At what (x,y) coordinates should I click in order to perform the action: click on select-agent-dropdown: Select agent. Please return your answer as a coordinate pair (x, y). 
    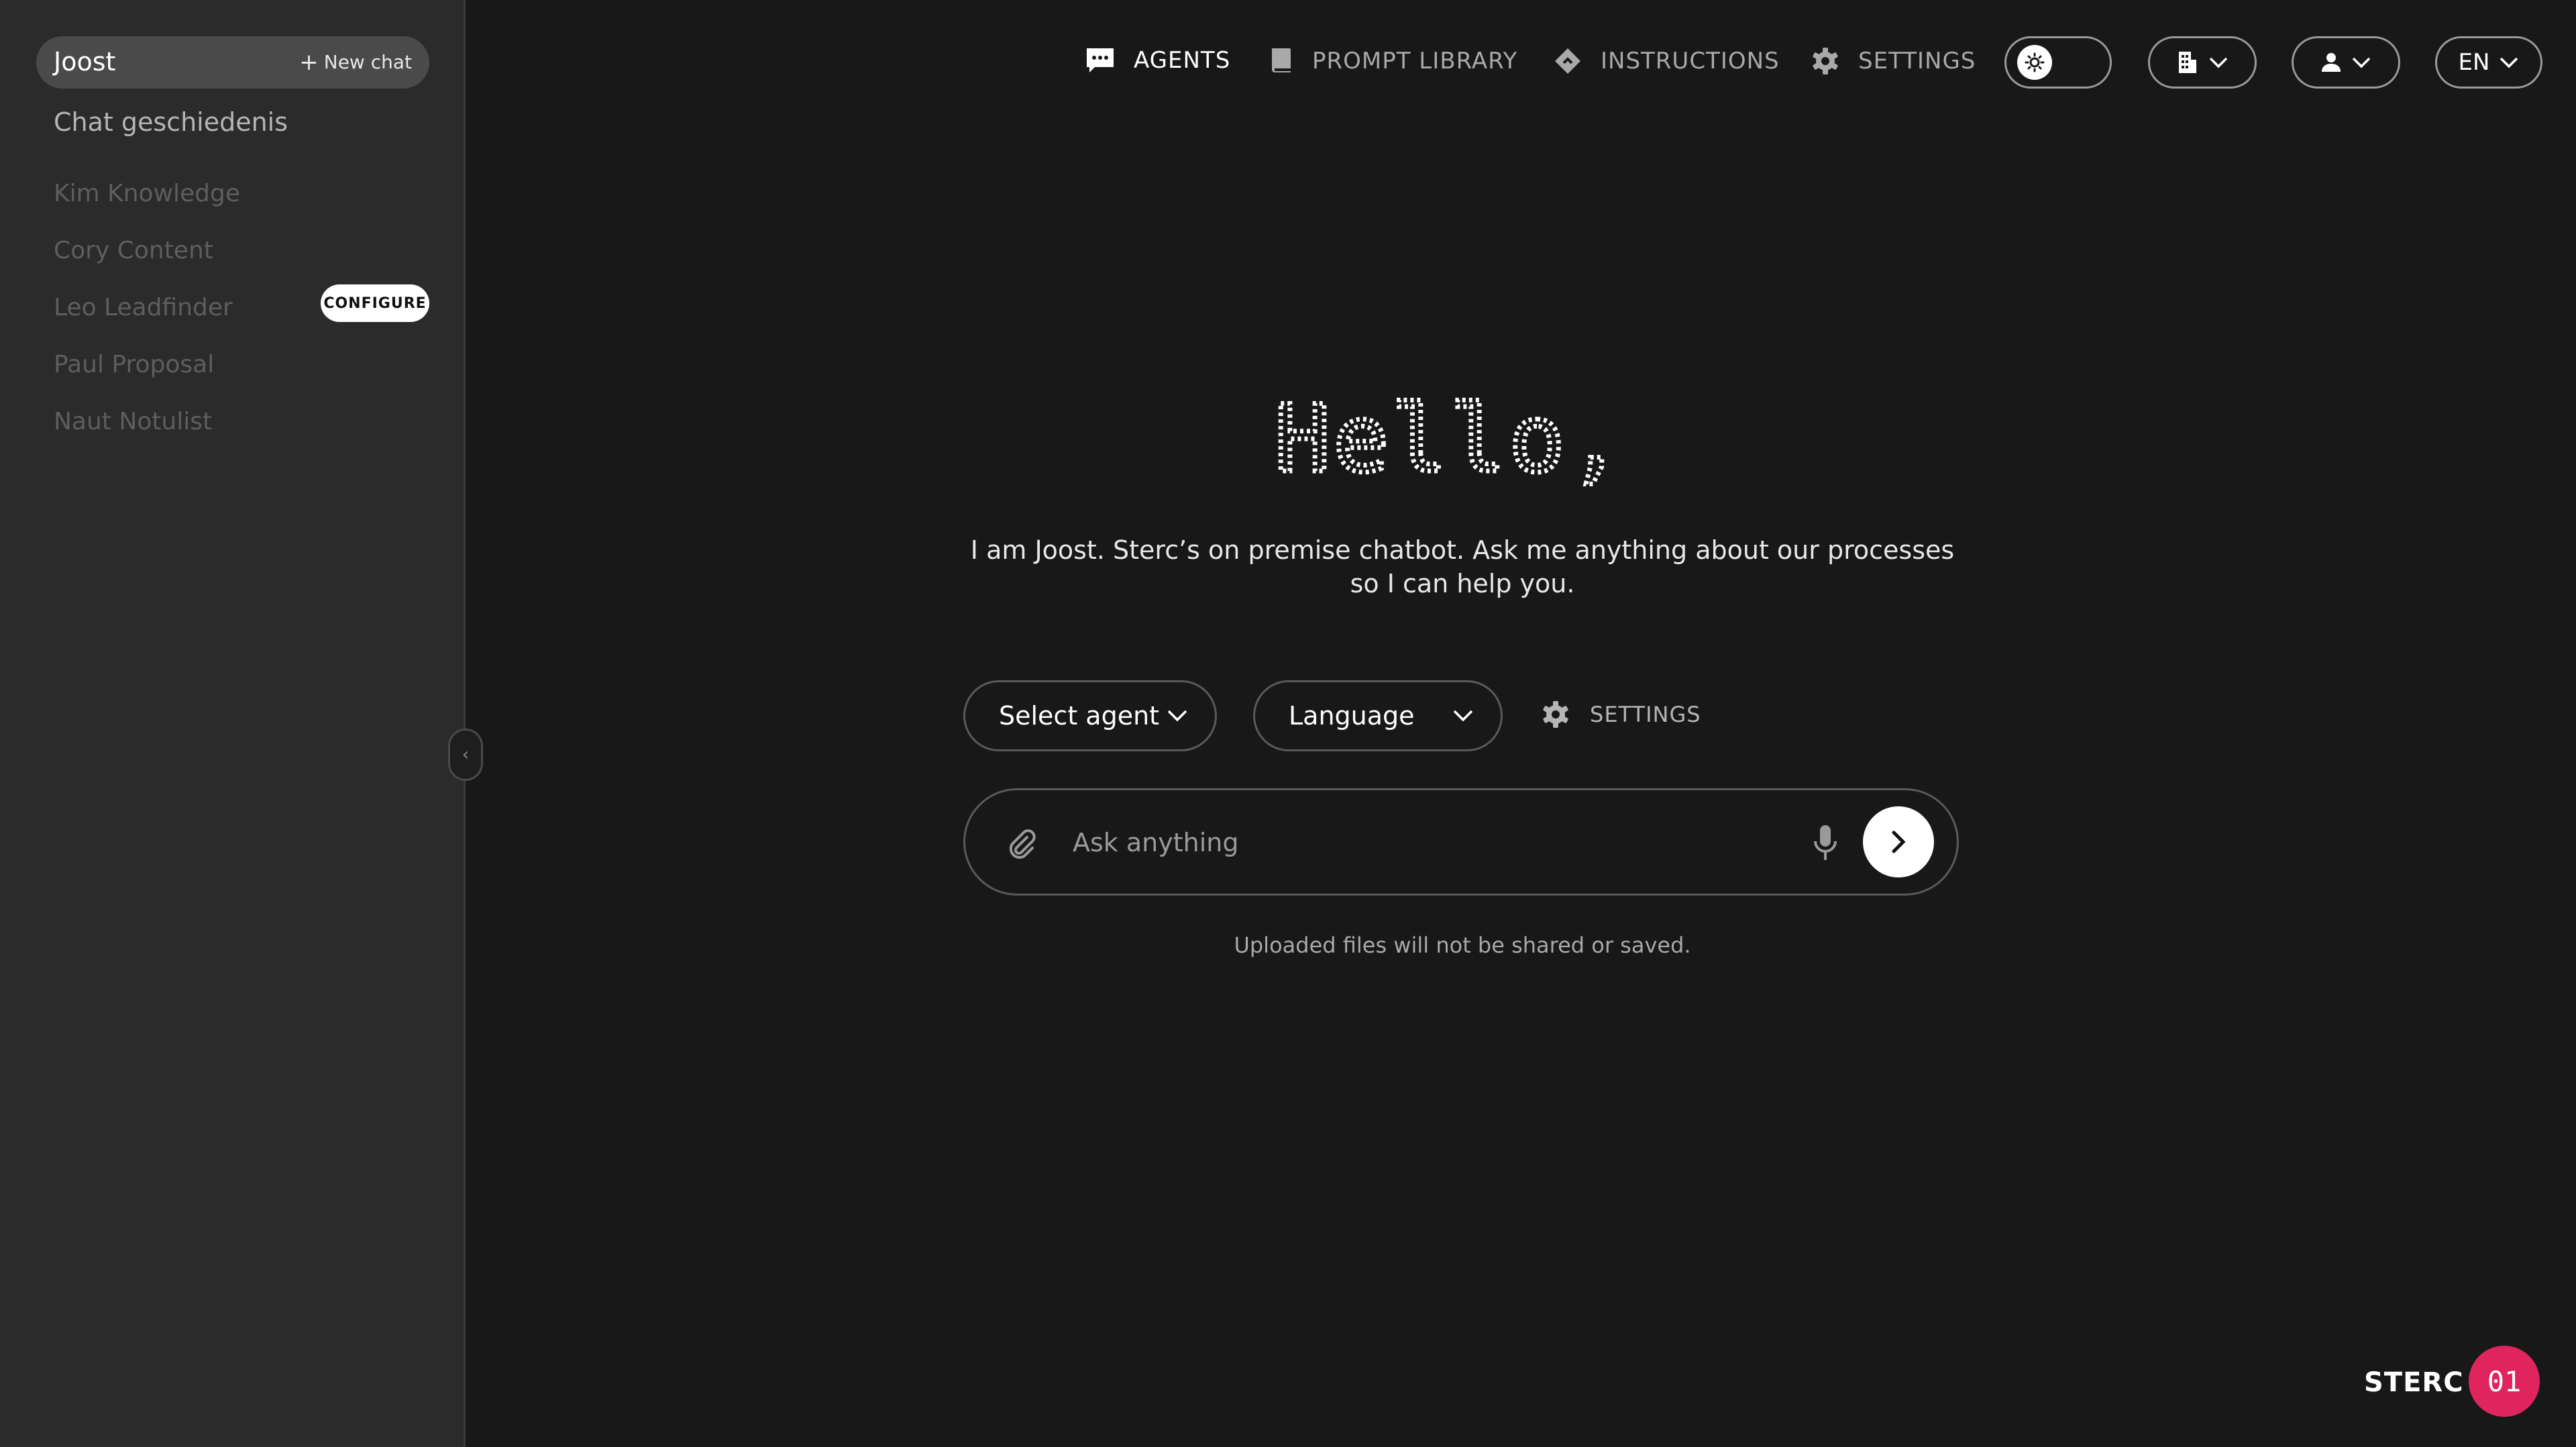
    Looking at the image, I should click on (1090, 716).